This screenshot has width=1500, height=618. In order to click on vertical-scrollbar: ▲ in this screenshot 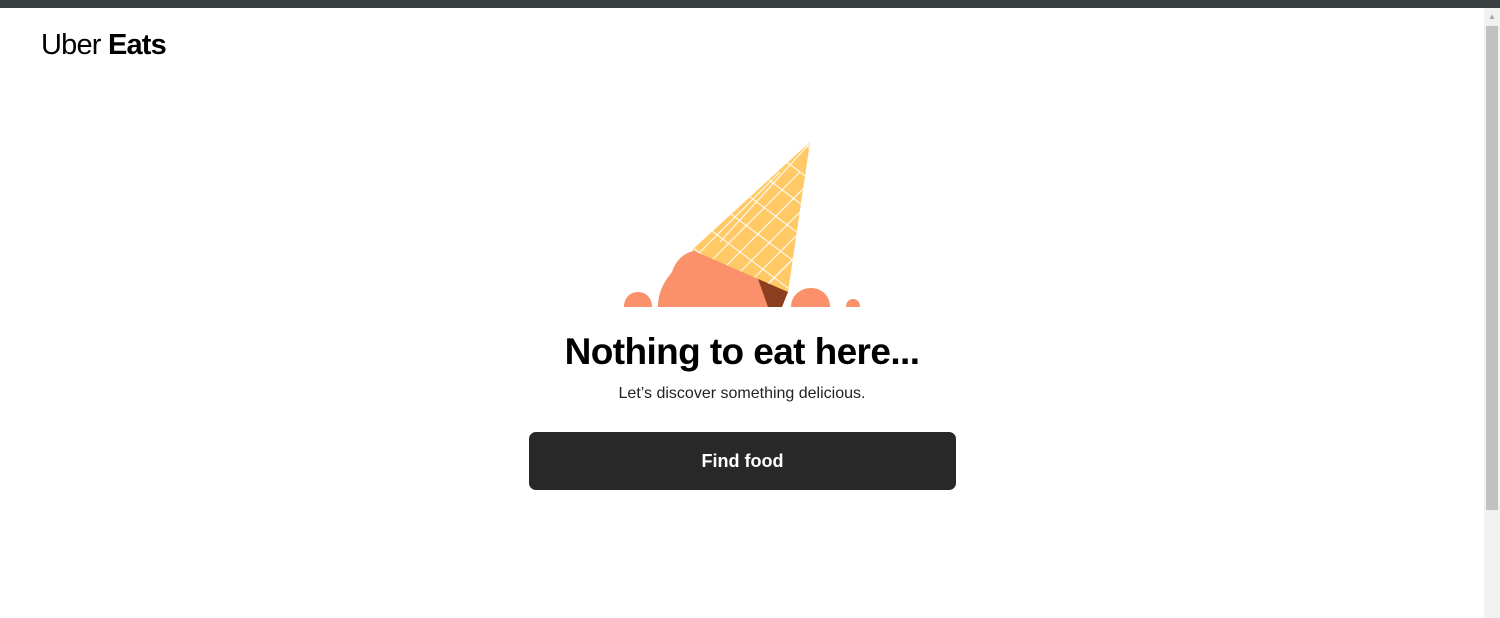, I will do `click(1492, 313)`.